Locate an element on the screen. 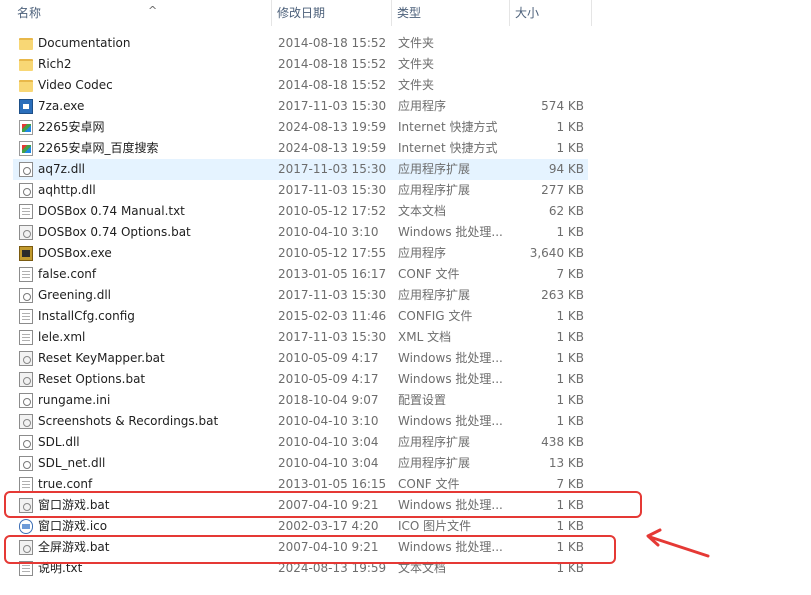  file-name: aq7z.dll is located at coordinates (154, 169).